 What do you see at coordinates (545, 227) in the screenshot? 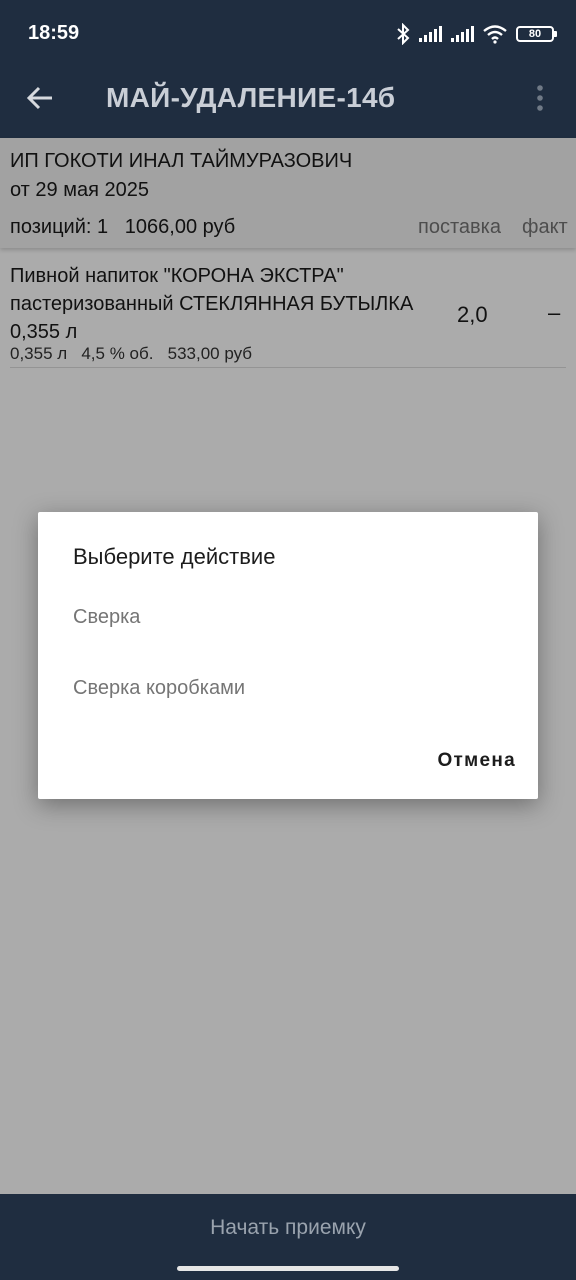
I see `column-fact-header: факт` at bounding box center [545, 227].